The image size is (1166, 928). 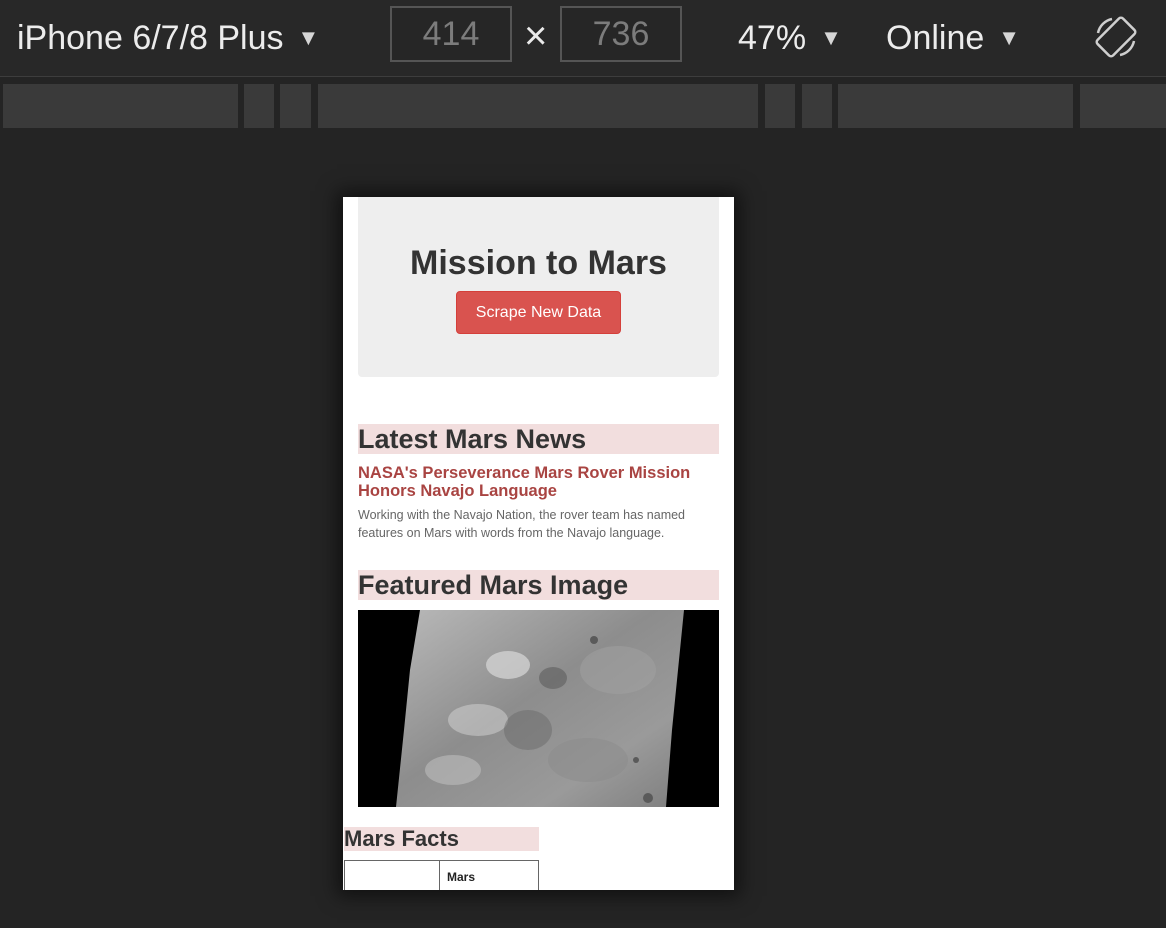 I want to click on device-name: iPhone 6/7/8 Plus, so click(x=150, y=37).